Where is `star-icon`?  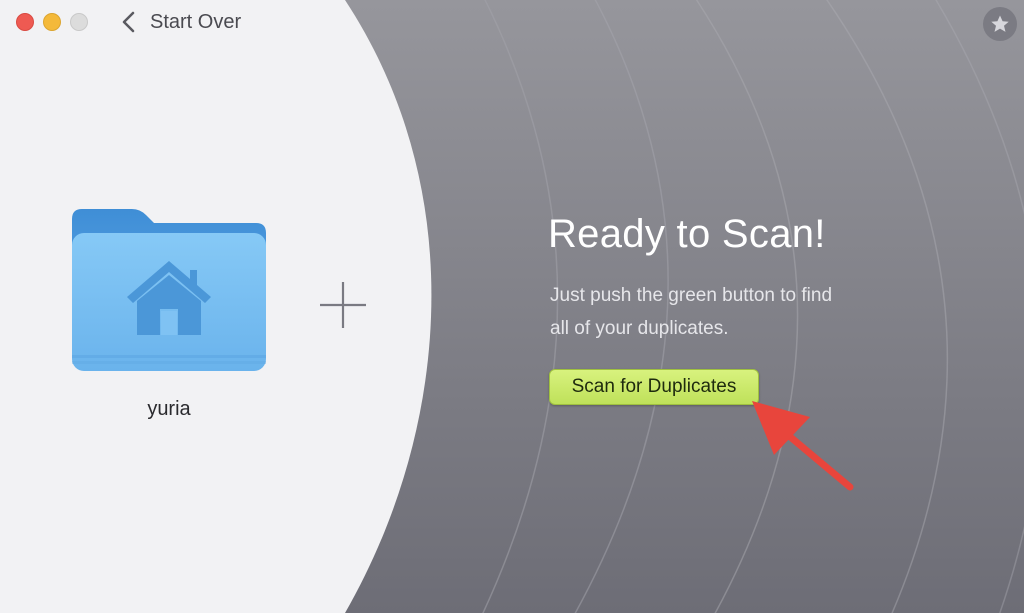
star-icon is located at coordinates (1000, 23).